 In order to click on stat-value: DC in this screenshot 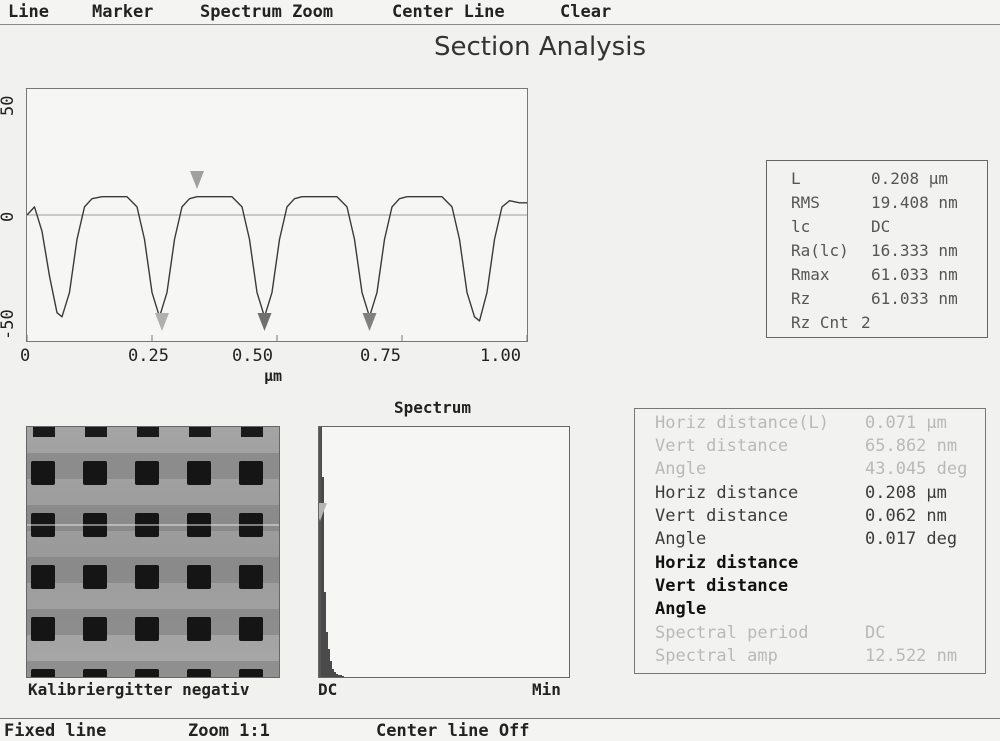, I will do `click(881, 226)`.